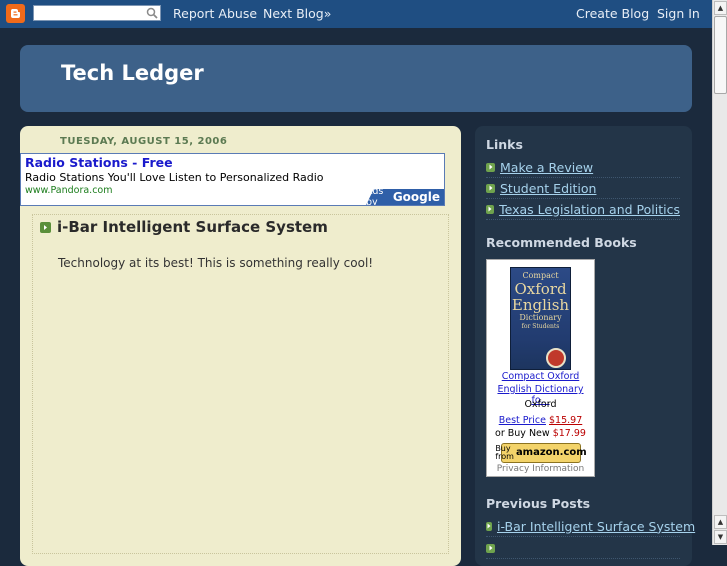  Describe the element at coordinates (546, 167) in the screenshot. I see `sidebar-link-label: Make a Review` at that location.